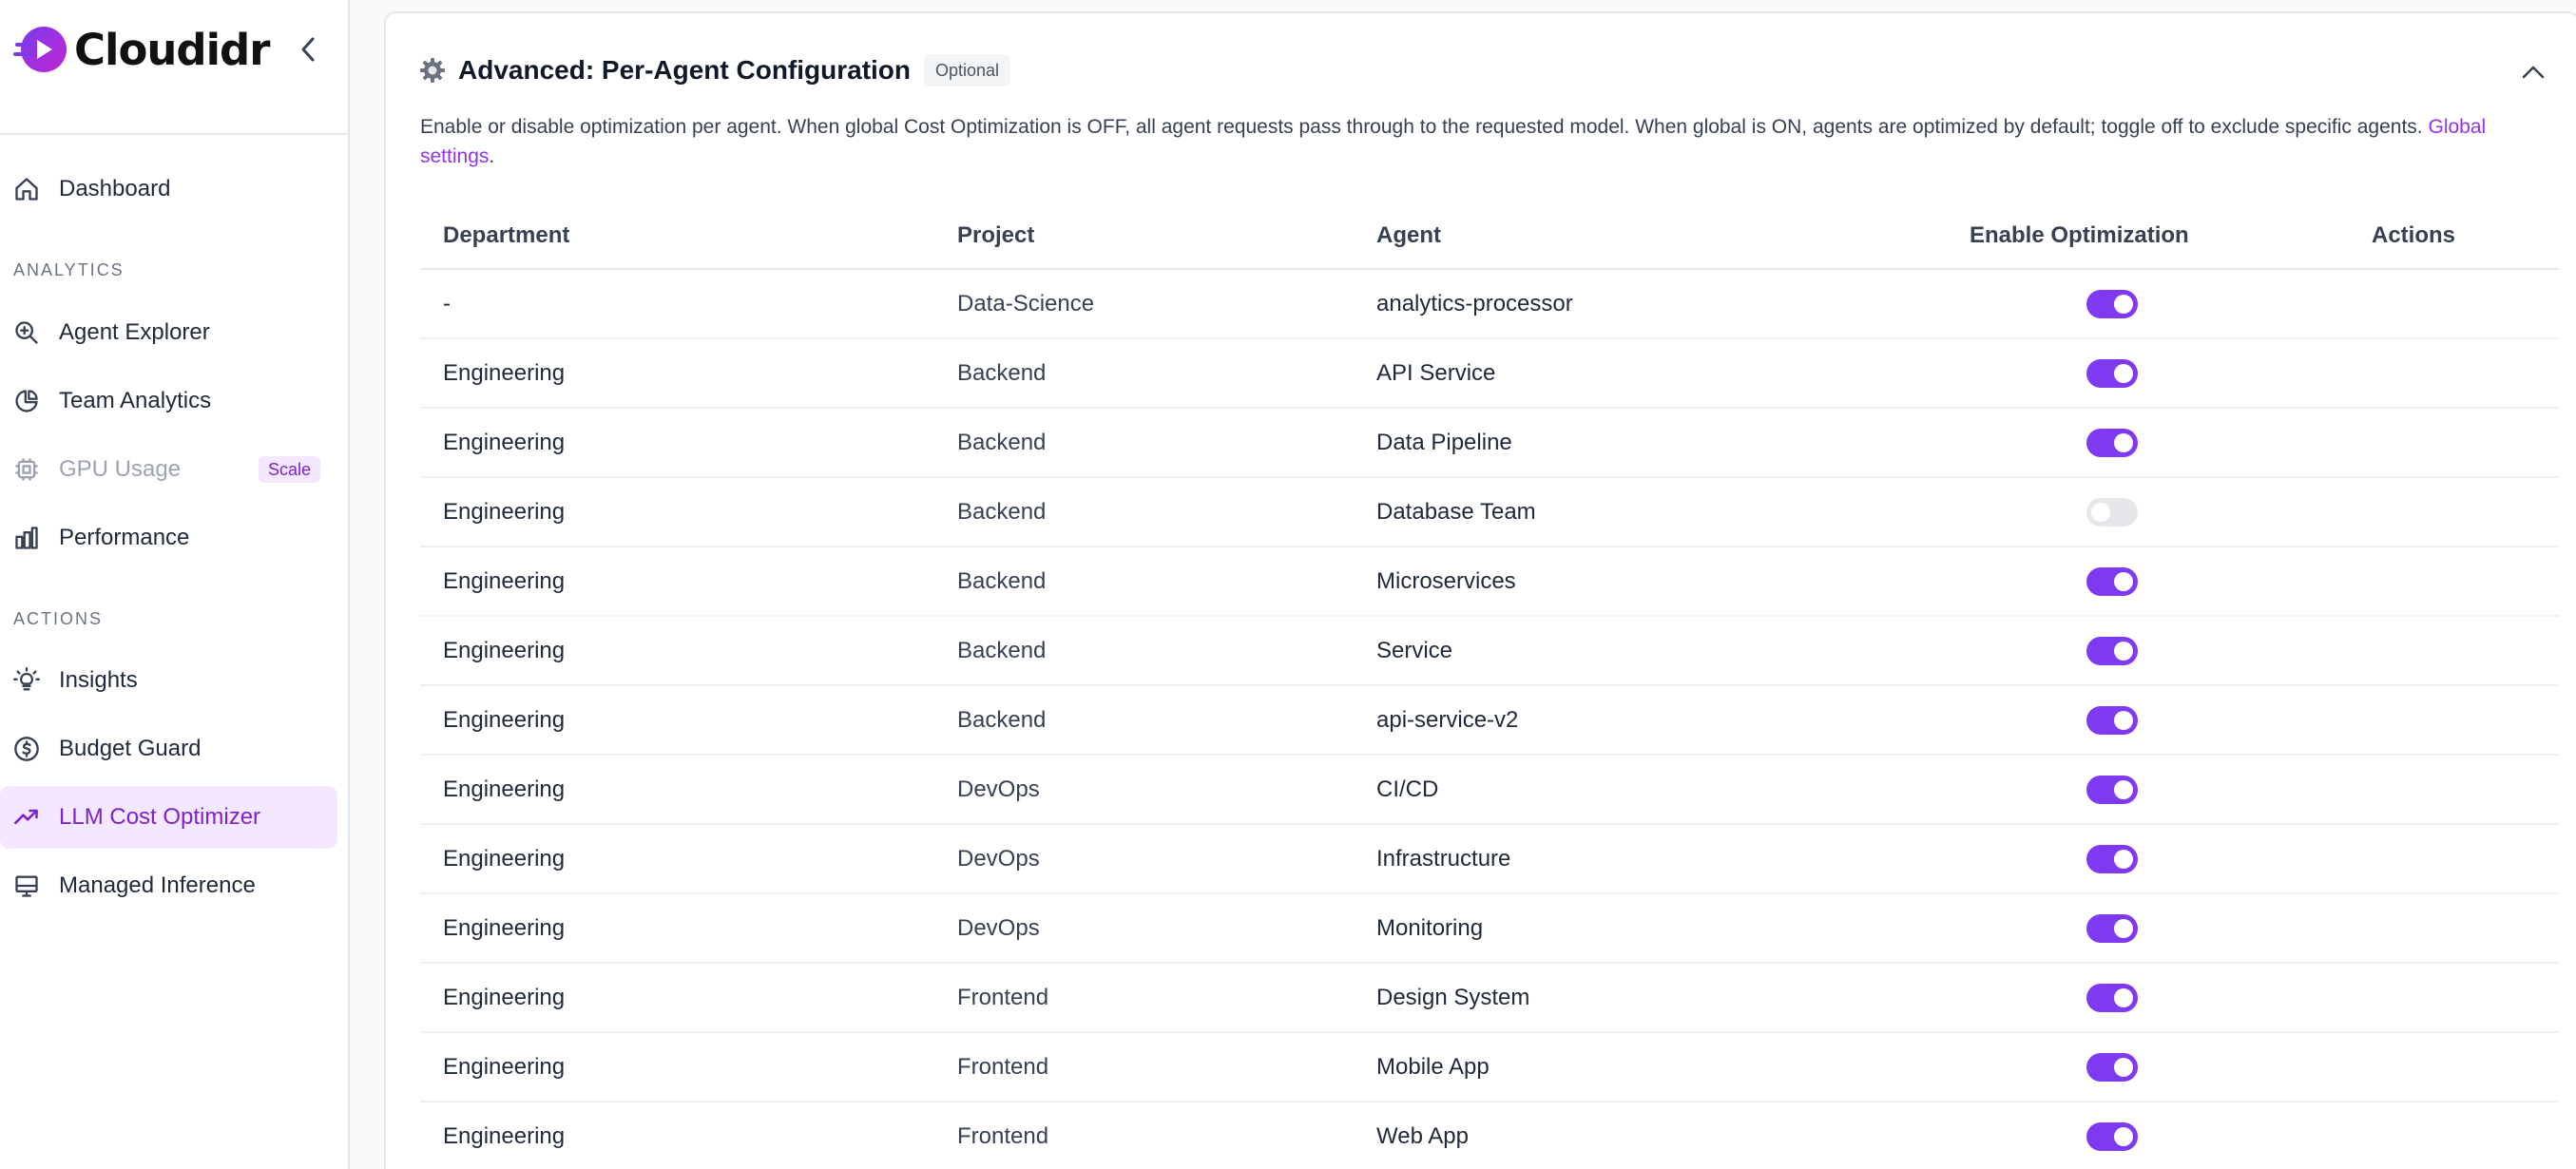 This screenshot has width=2576, height=1169. Describe the element at coordinates (1414, 650) in the screenshot. I see `cell-agent: Service` at that location.